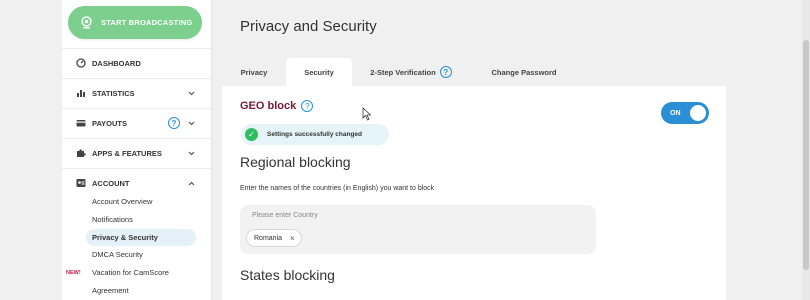 The height and width of the screenshot is (300, 810). What do you see at coordinates (268, 238) in the screenshot?
I see `chip-label: Romania` at bounding box center [268, 238].